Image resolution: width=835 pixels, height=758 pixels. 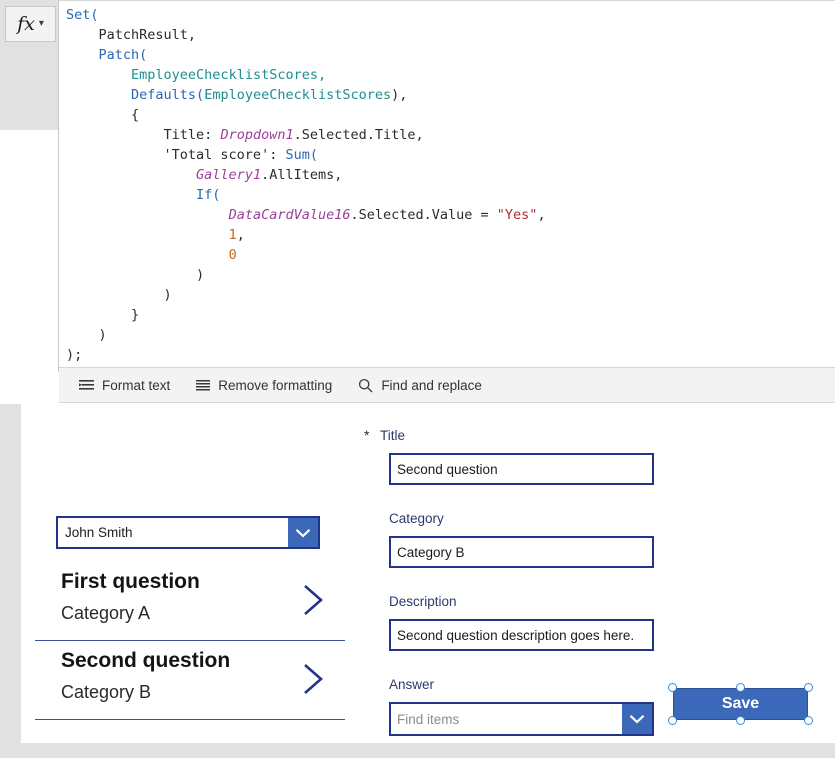 I want to click on form-field-label: Category, so click(x=416, y=518).